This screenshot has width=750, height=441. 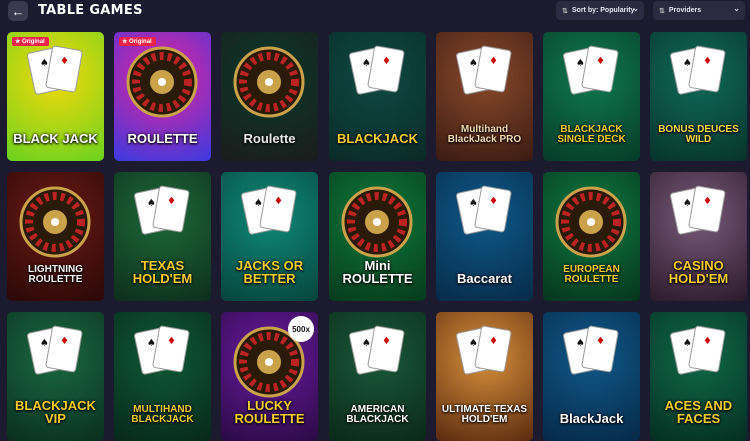 I want to click on game-tile: ♠ ♦ ULTIMATE TEXAS HOLD'EM, so click(x=484, y=376).